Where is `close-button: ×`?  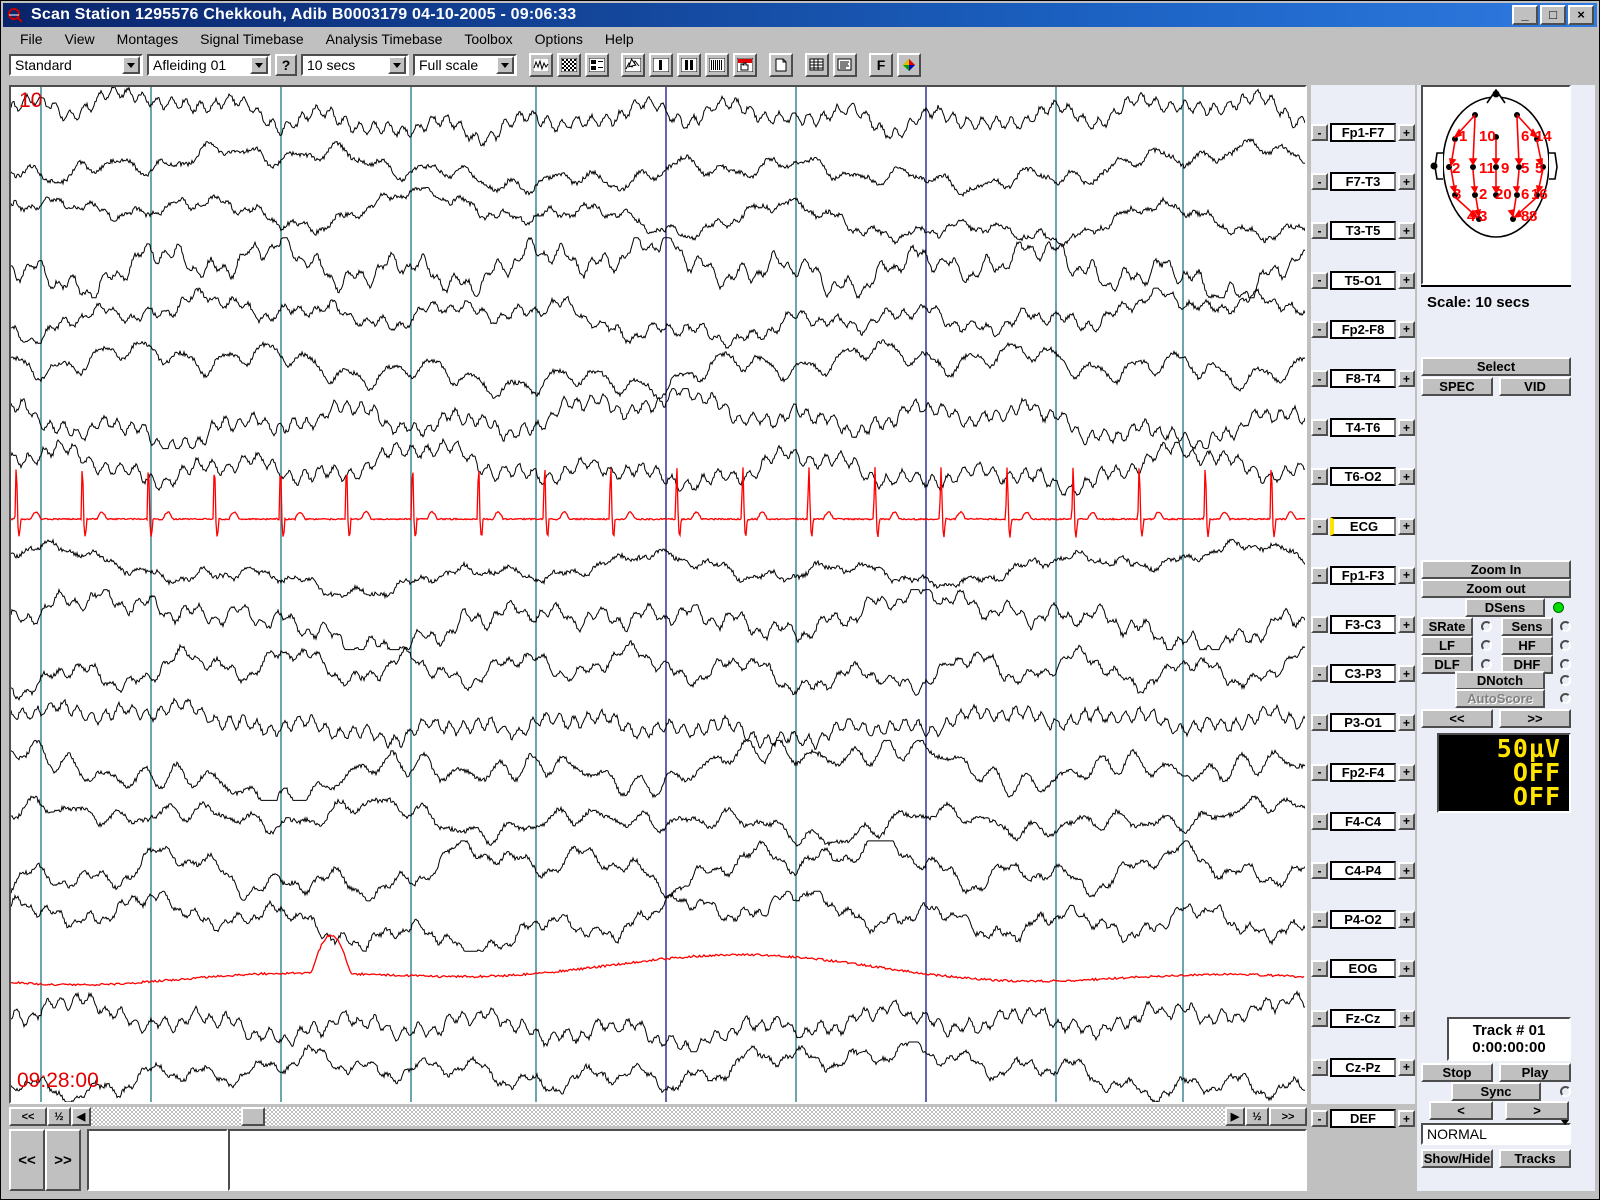 close-button: × is located at coordinates (1581, 15).